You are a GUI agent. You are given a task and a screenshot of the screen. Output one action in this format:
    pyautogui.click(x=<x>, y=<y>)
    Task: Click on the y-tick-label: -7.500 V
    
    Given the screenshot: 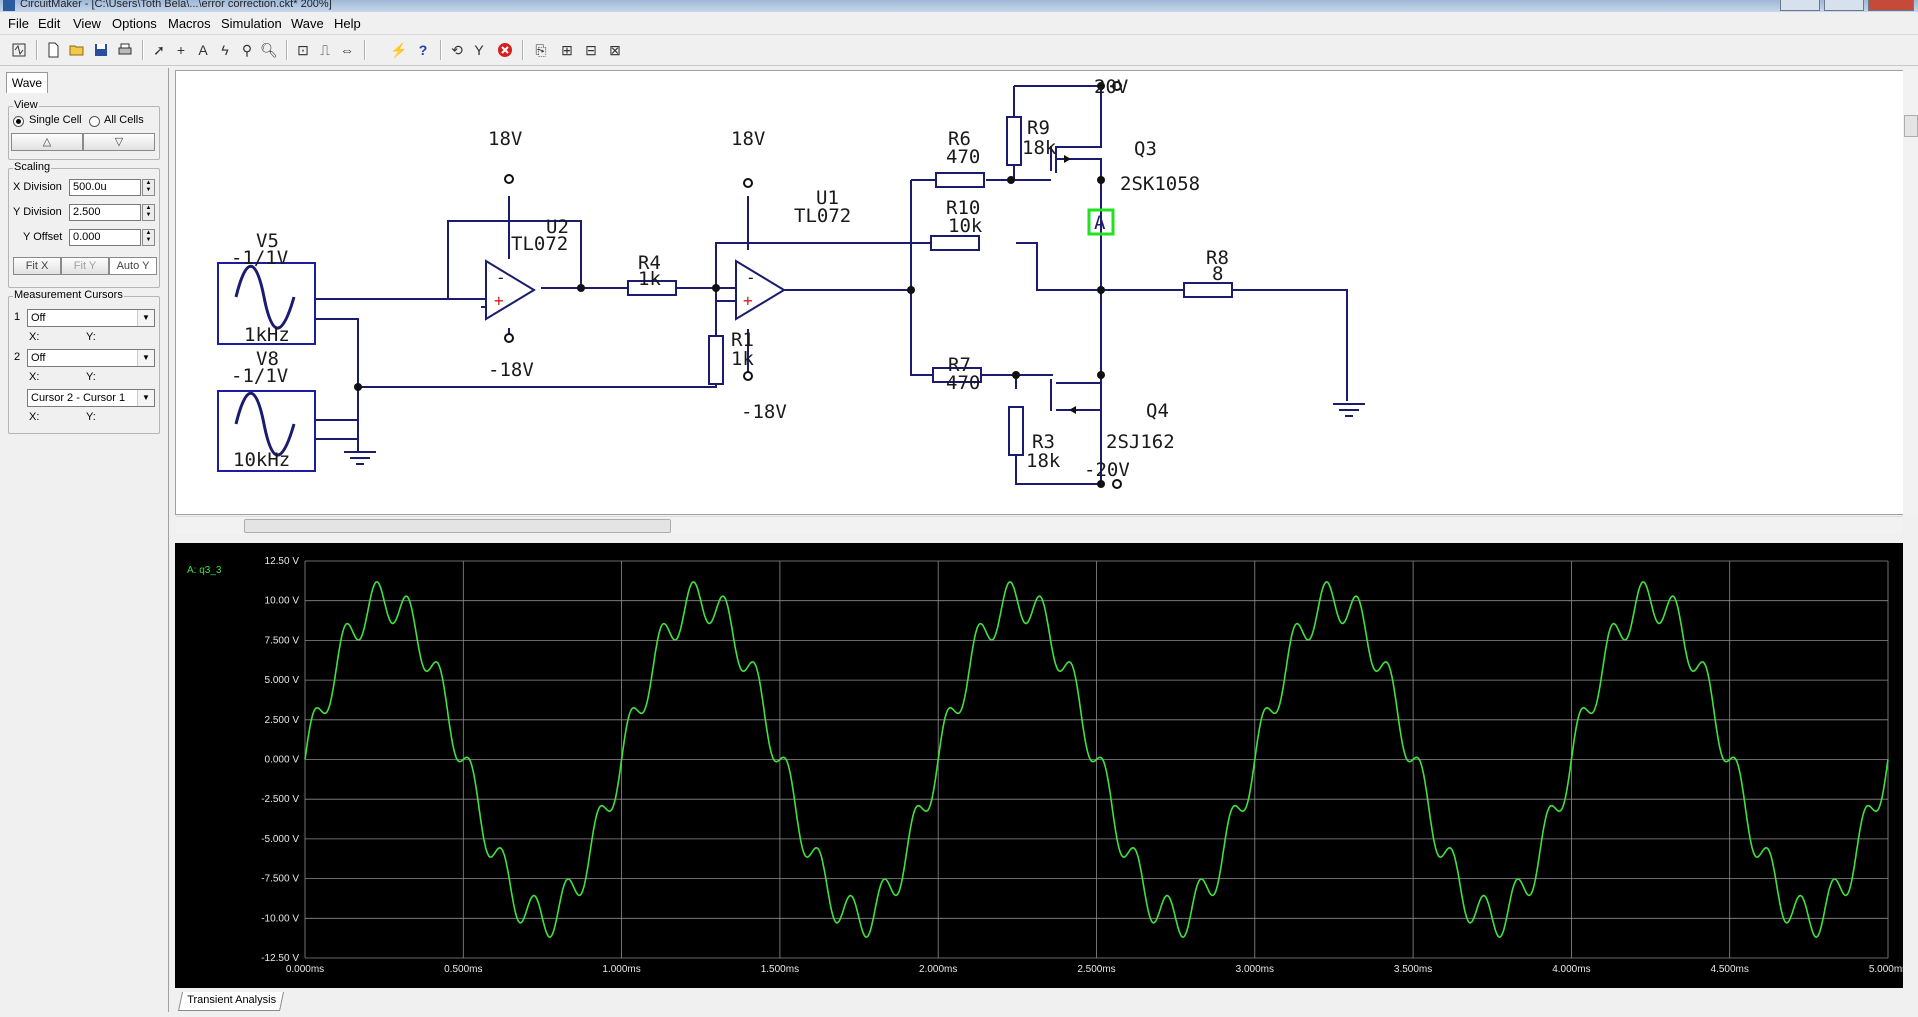 What is the action you would take?
    pyautogui.click(x=280, y=879)
    